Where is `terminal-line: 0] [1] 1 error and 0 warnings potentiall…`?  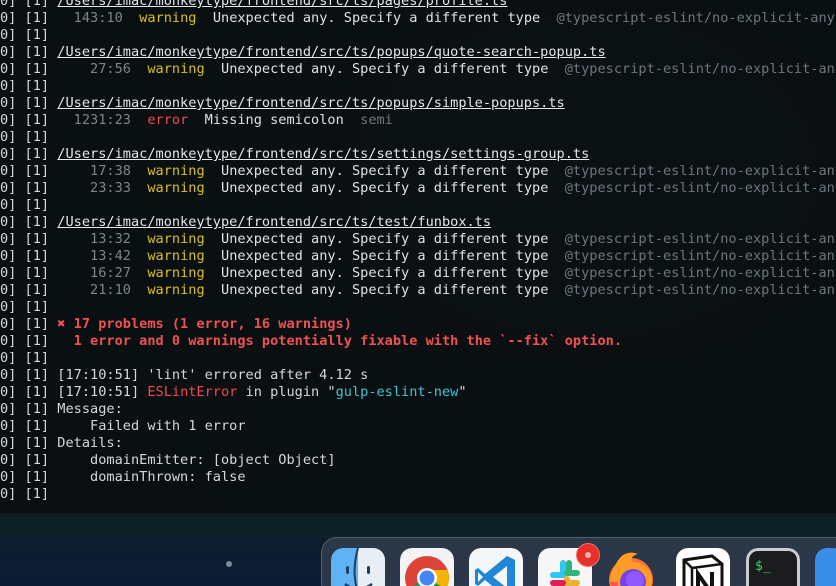 terminal-line: 0] [1] 1 error and 0 warnings potentiall… is located at coordinates (418, 341).